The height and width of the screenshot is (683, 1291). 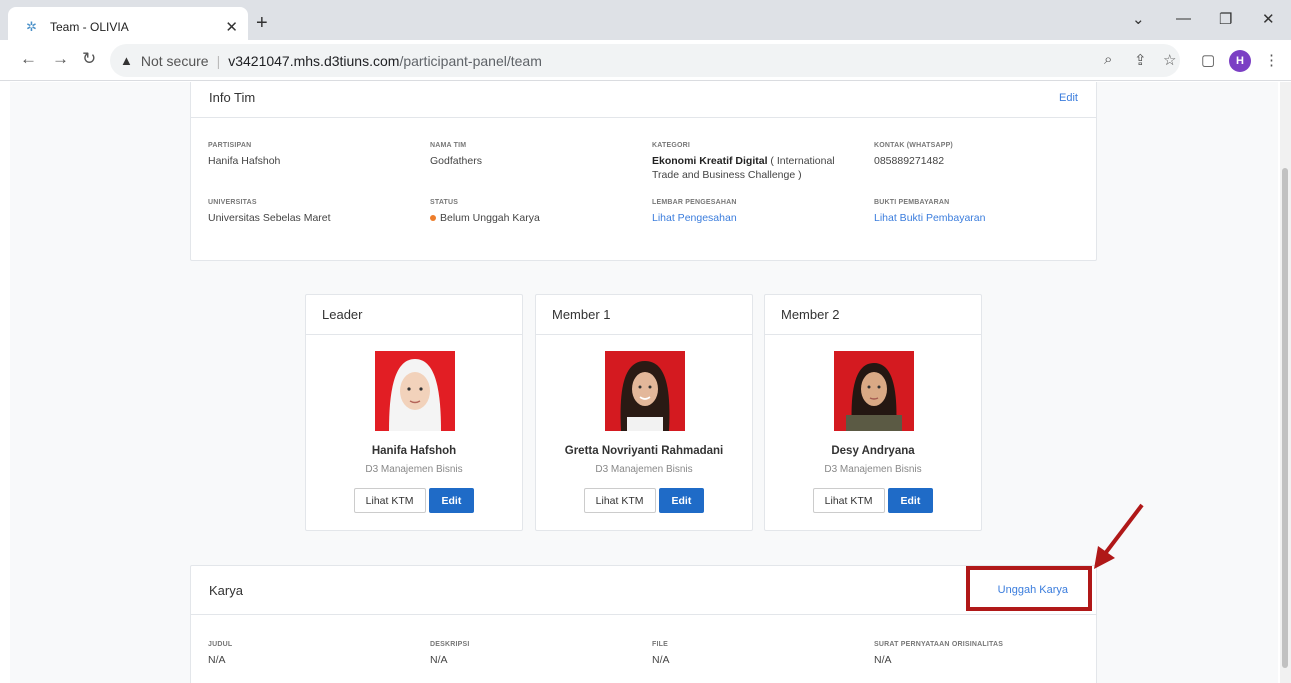 What do you see at coordinates (909, 161) in the screenshot?
I see `kontak-value: 085889271482` at bounding box center [909, 161].